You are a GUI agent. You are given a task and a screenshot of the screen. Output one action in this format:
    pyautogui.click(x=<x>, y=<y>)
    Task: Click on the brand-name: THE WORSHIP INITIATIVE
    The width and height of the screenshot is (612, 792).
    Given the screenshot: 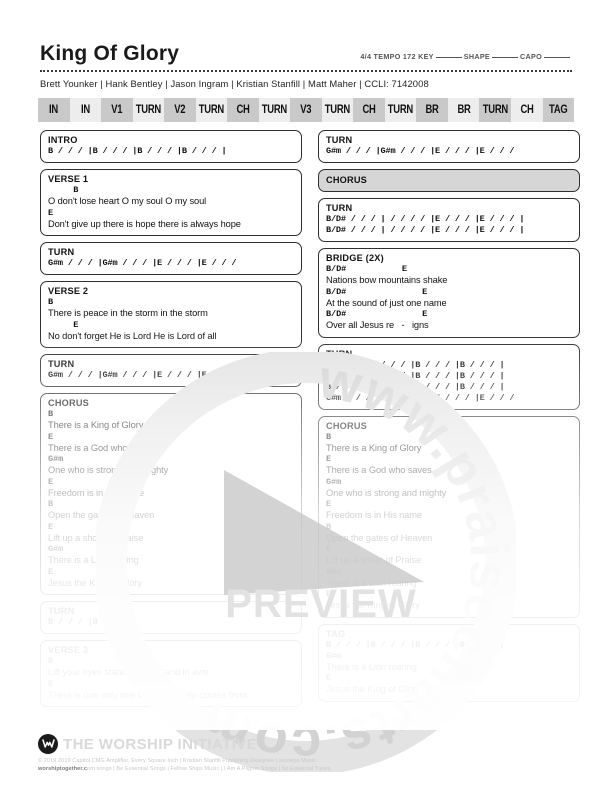 What is the action you would take?
    pyautogui.click(x=160, y=744)
    